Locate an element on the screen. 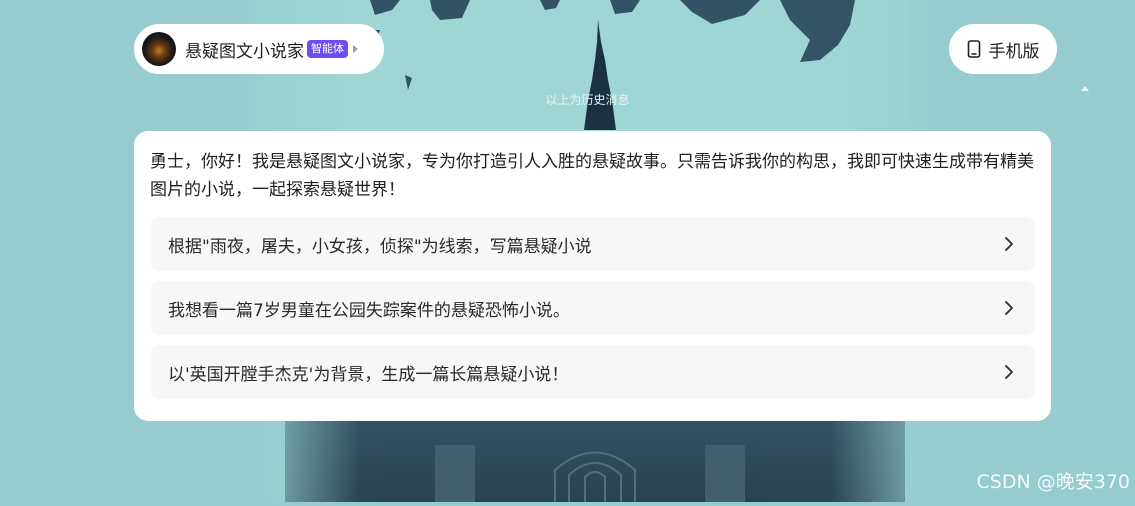 This screenshot has height=506, width=1135. agent-chip: 悬疑图文小说家 智能体 is located at coordinates (259, 49).